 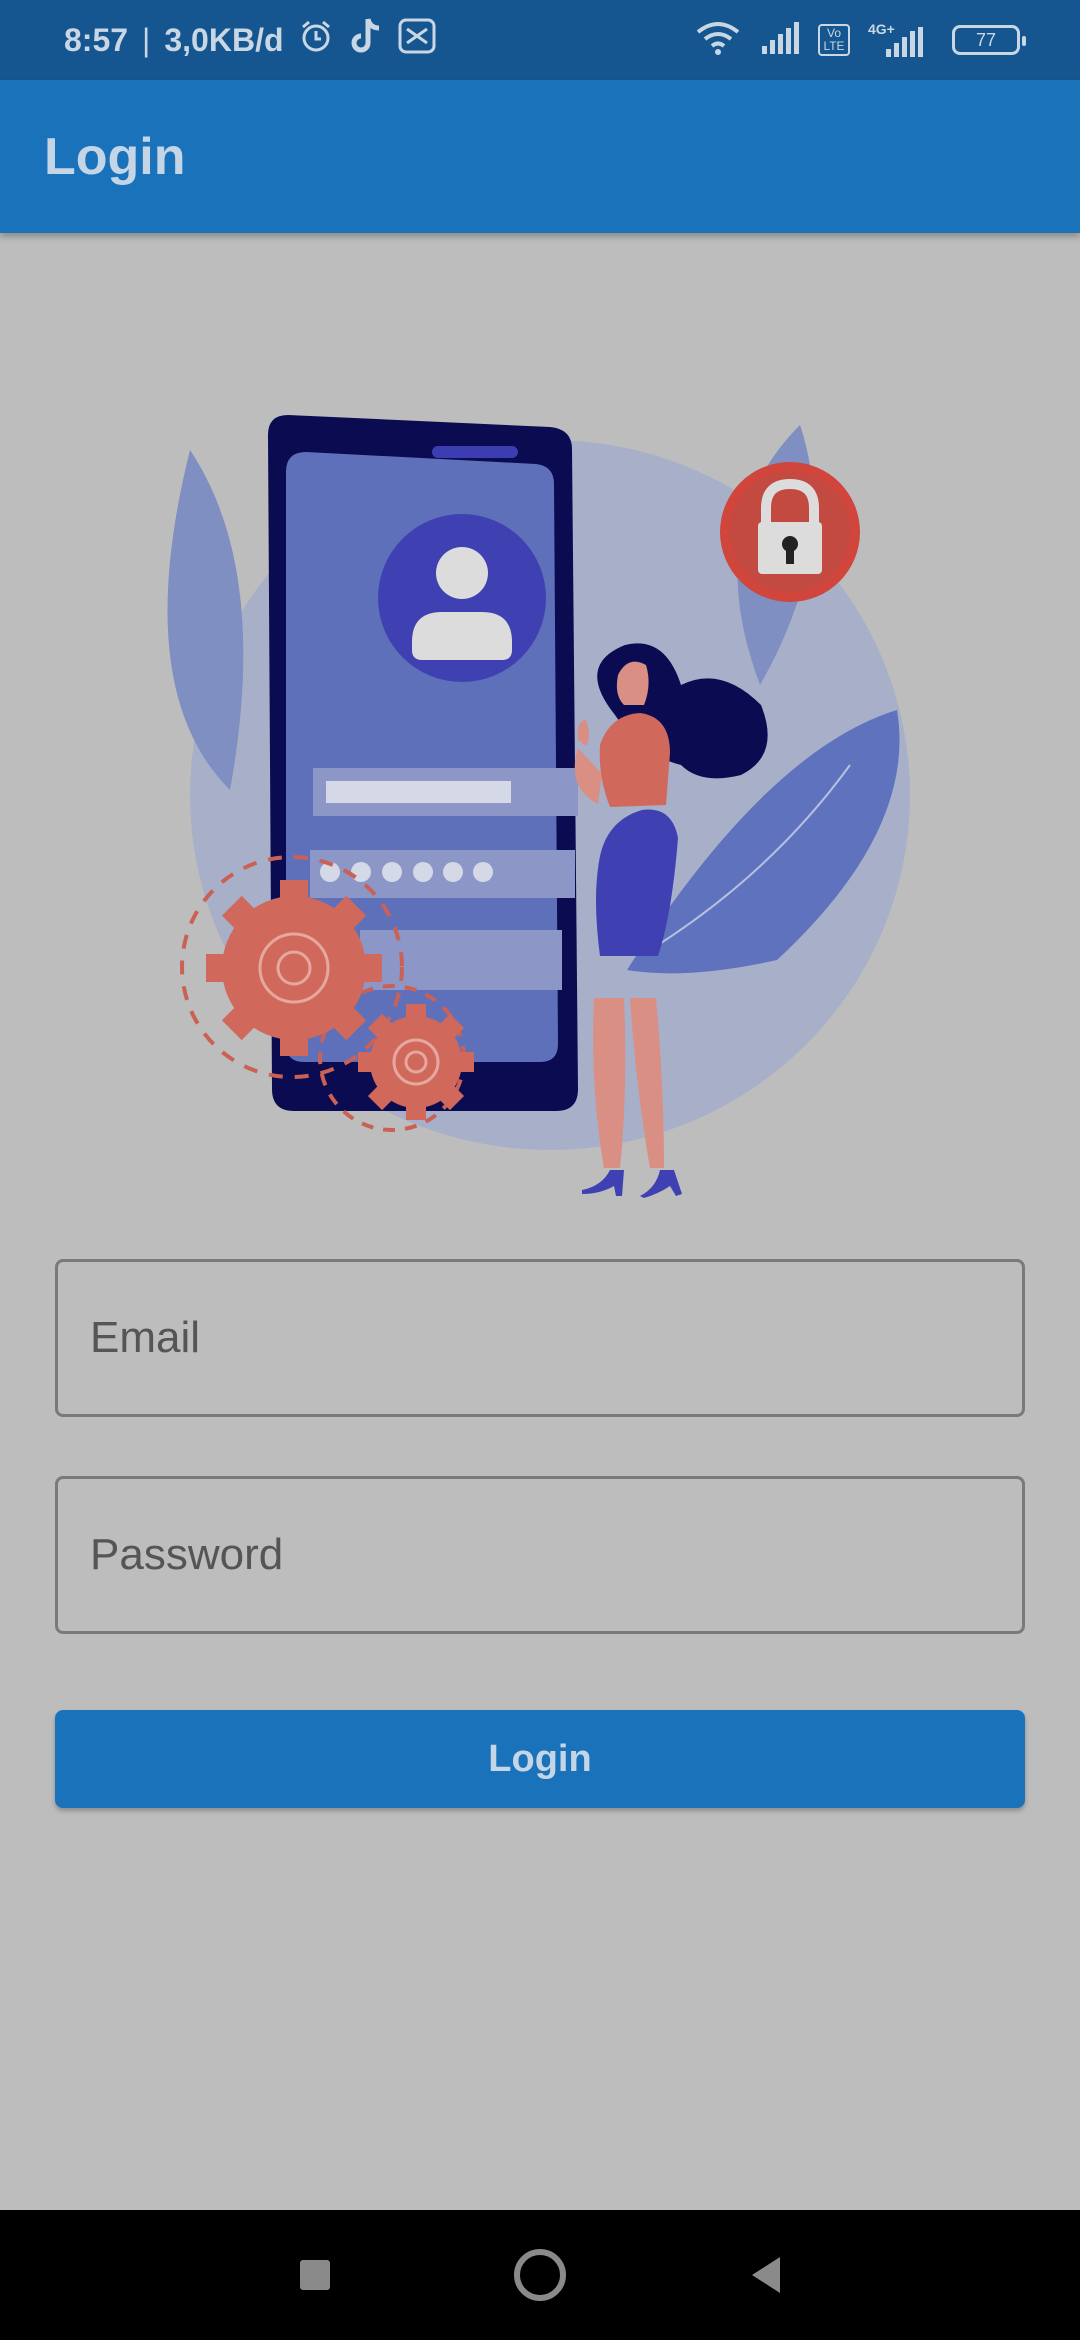 I want to click on signal-4g-icon: 4G+, so click(x=896, y=39).